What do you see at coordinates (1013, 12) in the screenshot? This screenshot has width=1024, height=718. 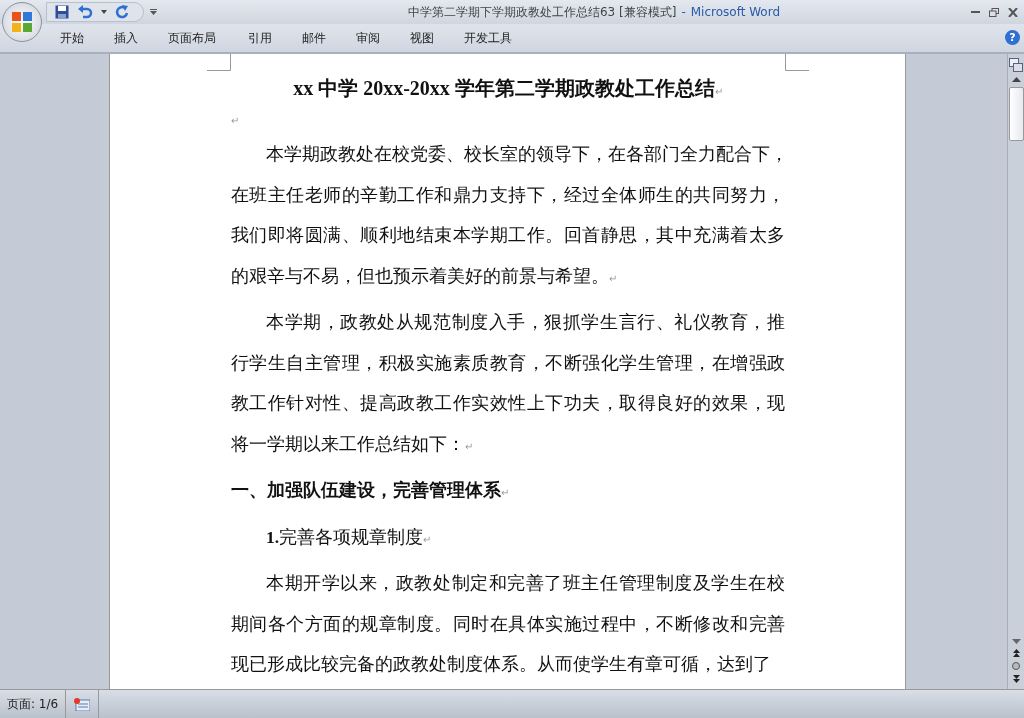 I see `close-icon` at bounding box center [1013, 12].